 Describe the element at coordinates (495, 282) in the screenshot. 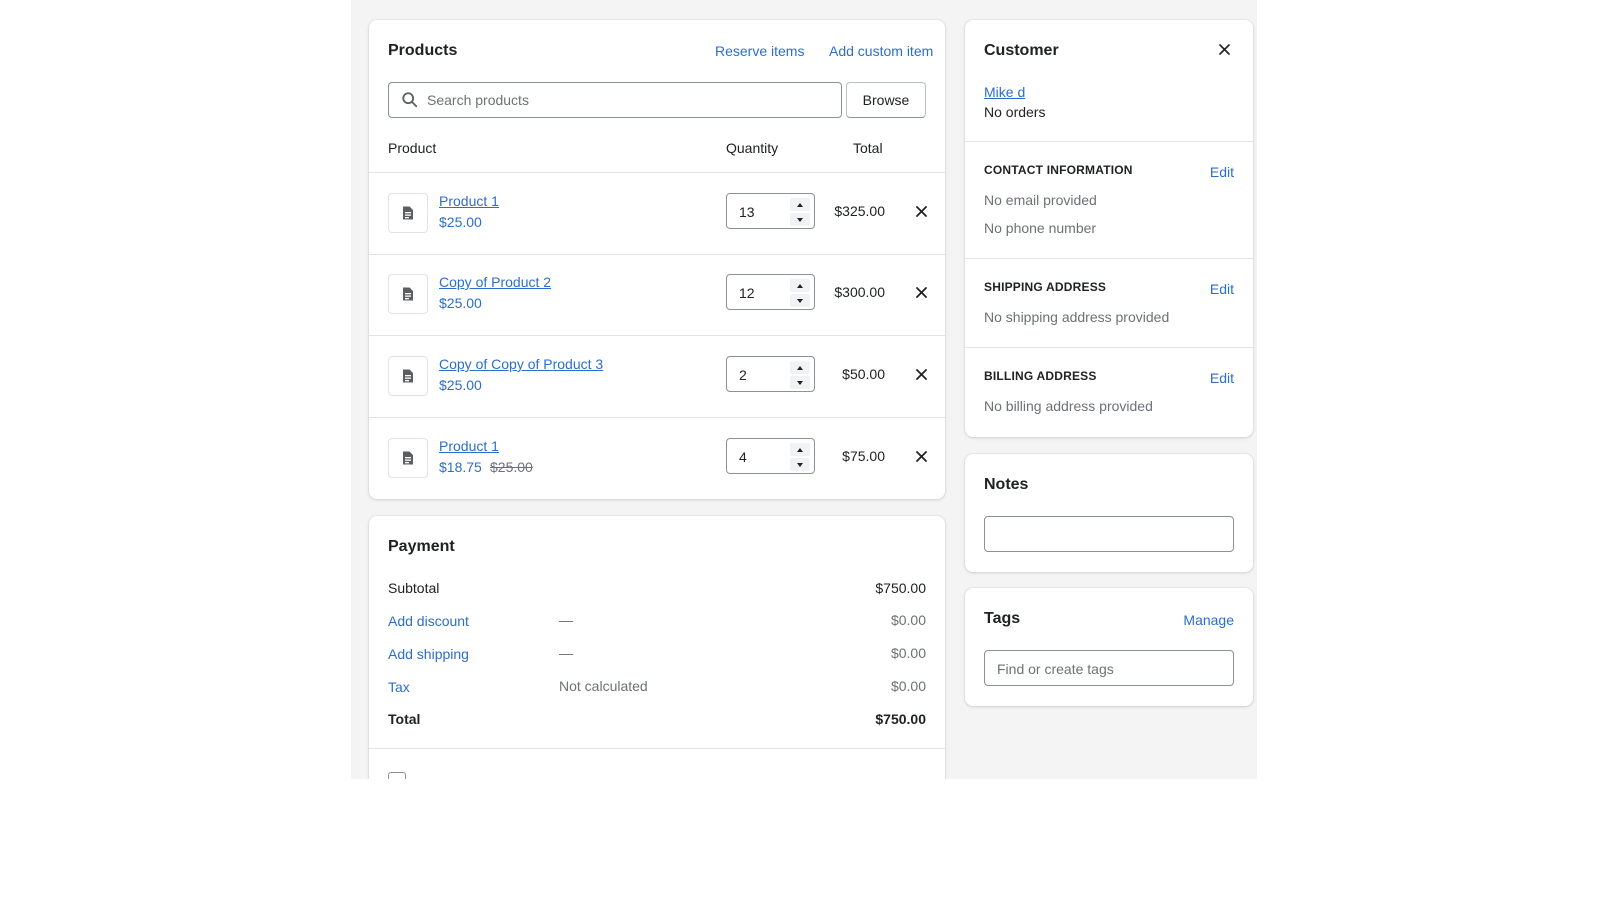

I see `product-name-link: Copy of Product 2` at that location.